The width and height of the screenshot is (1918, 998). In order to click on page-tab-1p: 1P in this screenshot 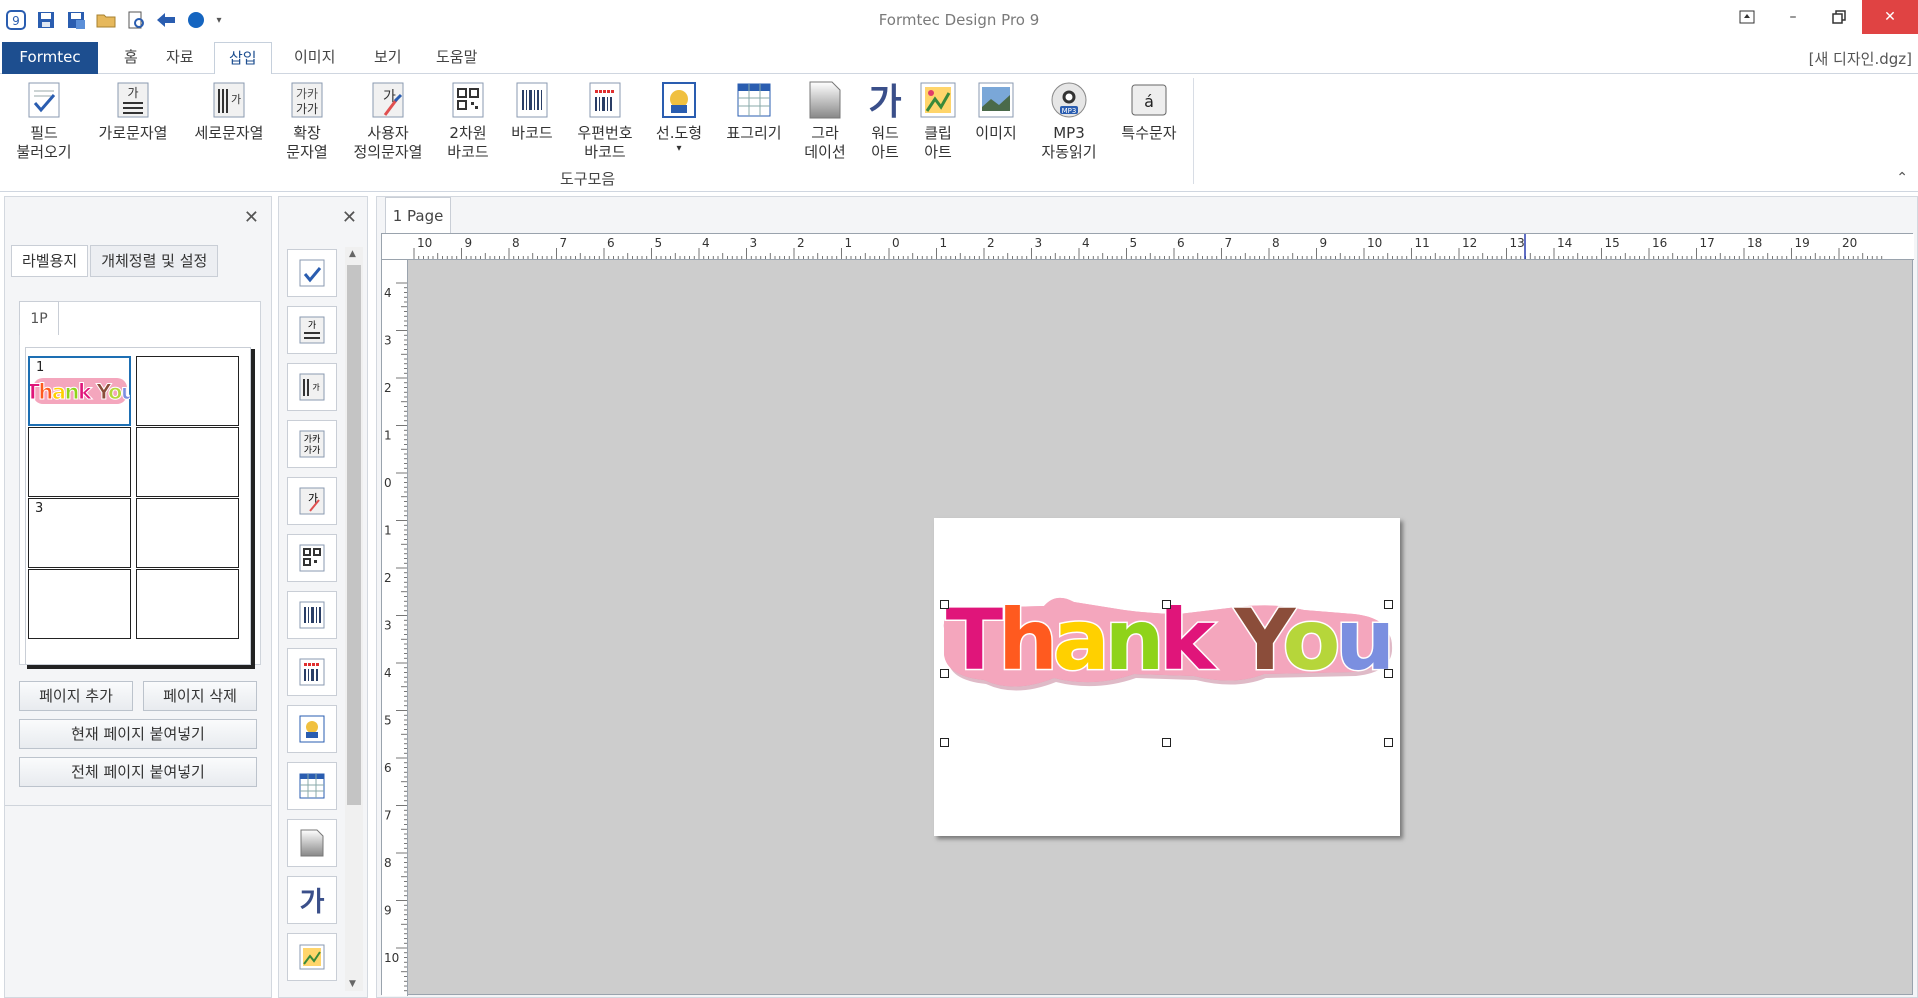, I will do `click(39, 318)`.